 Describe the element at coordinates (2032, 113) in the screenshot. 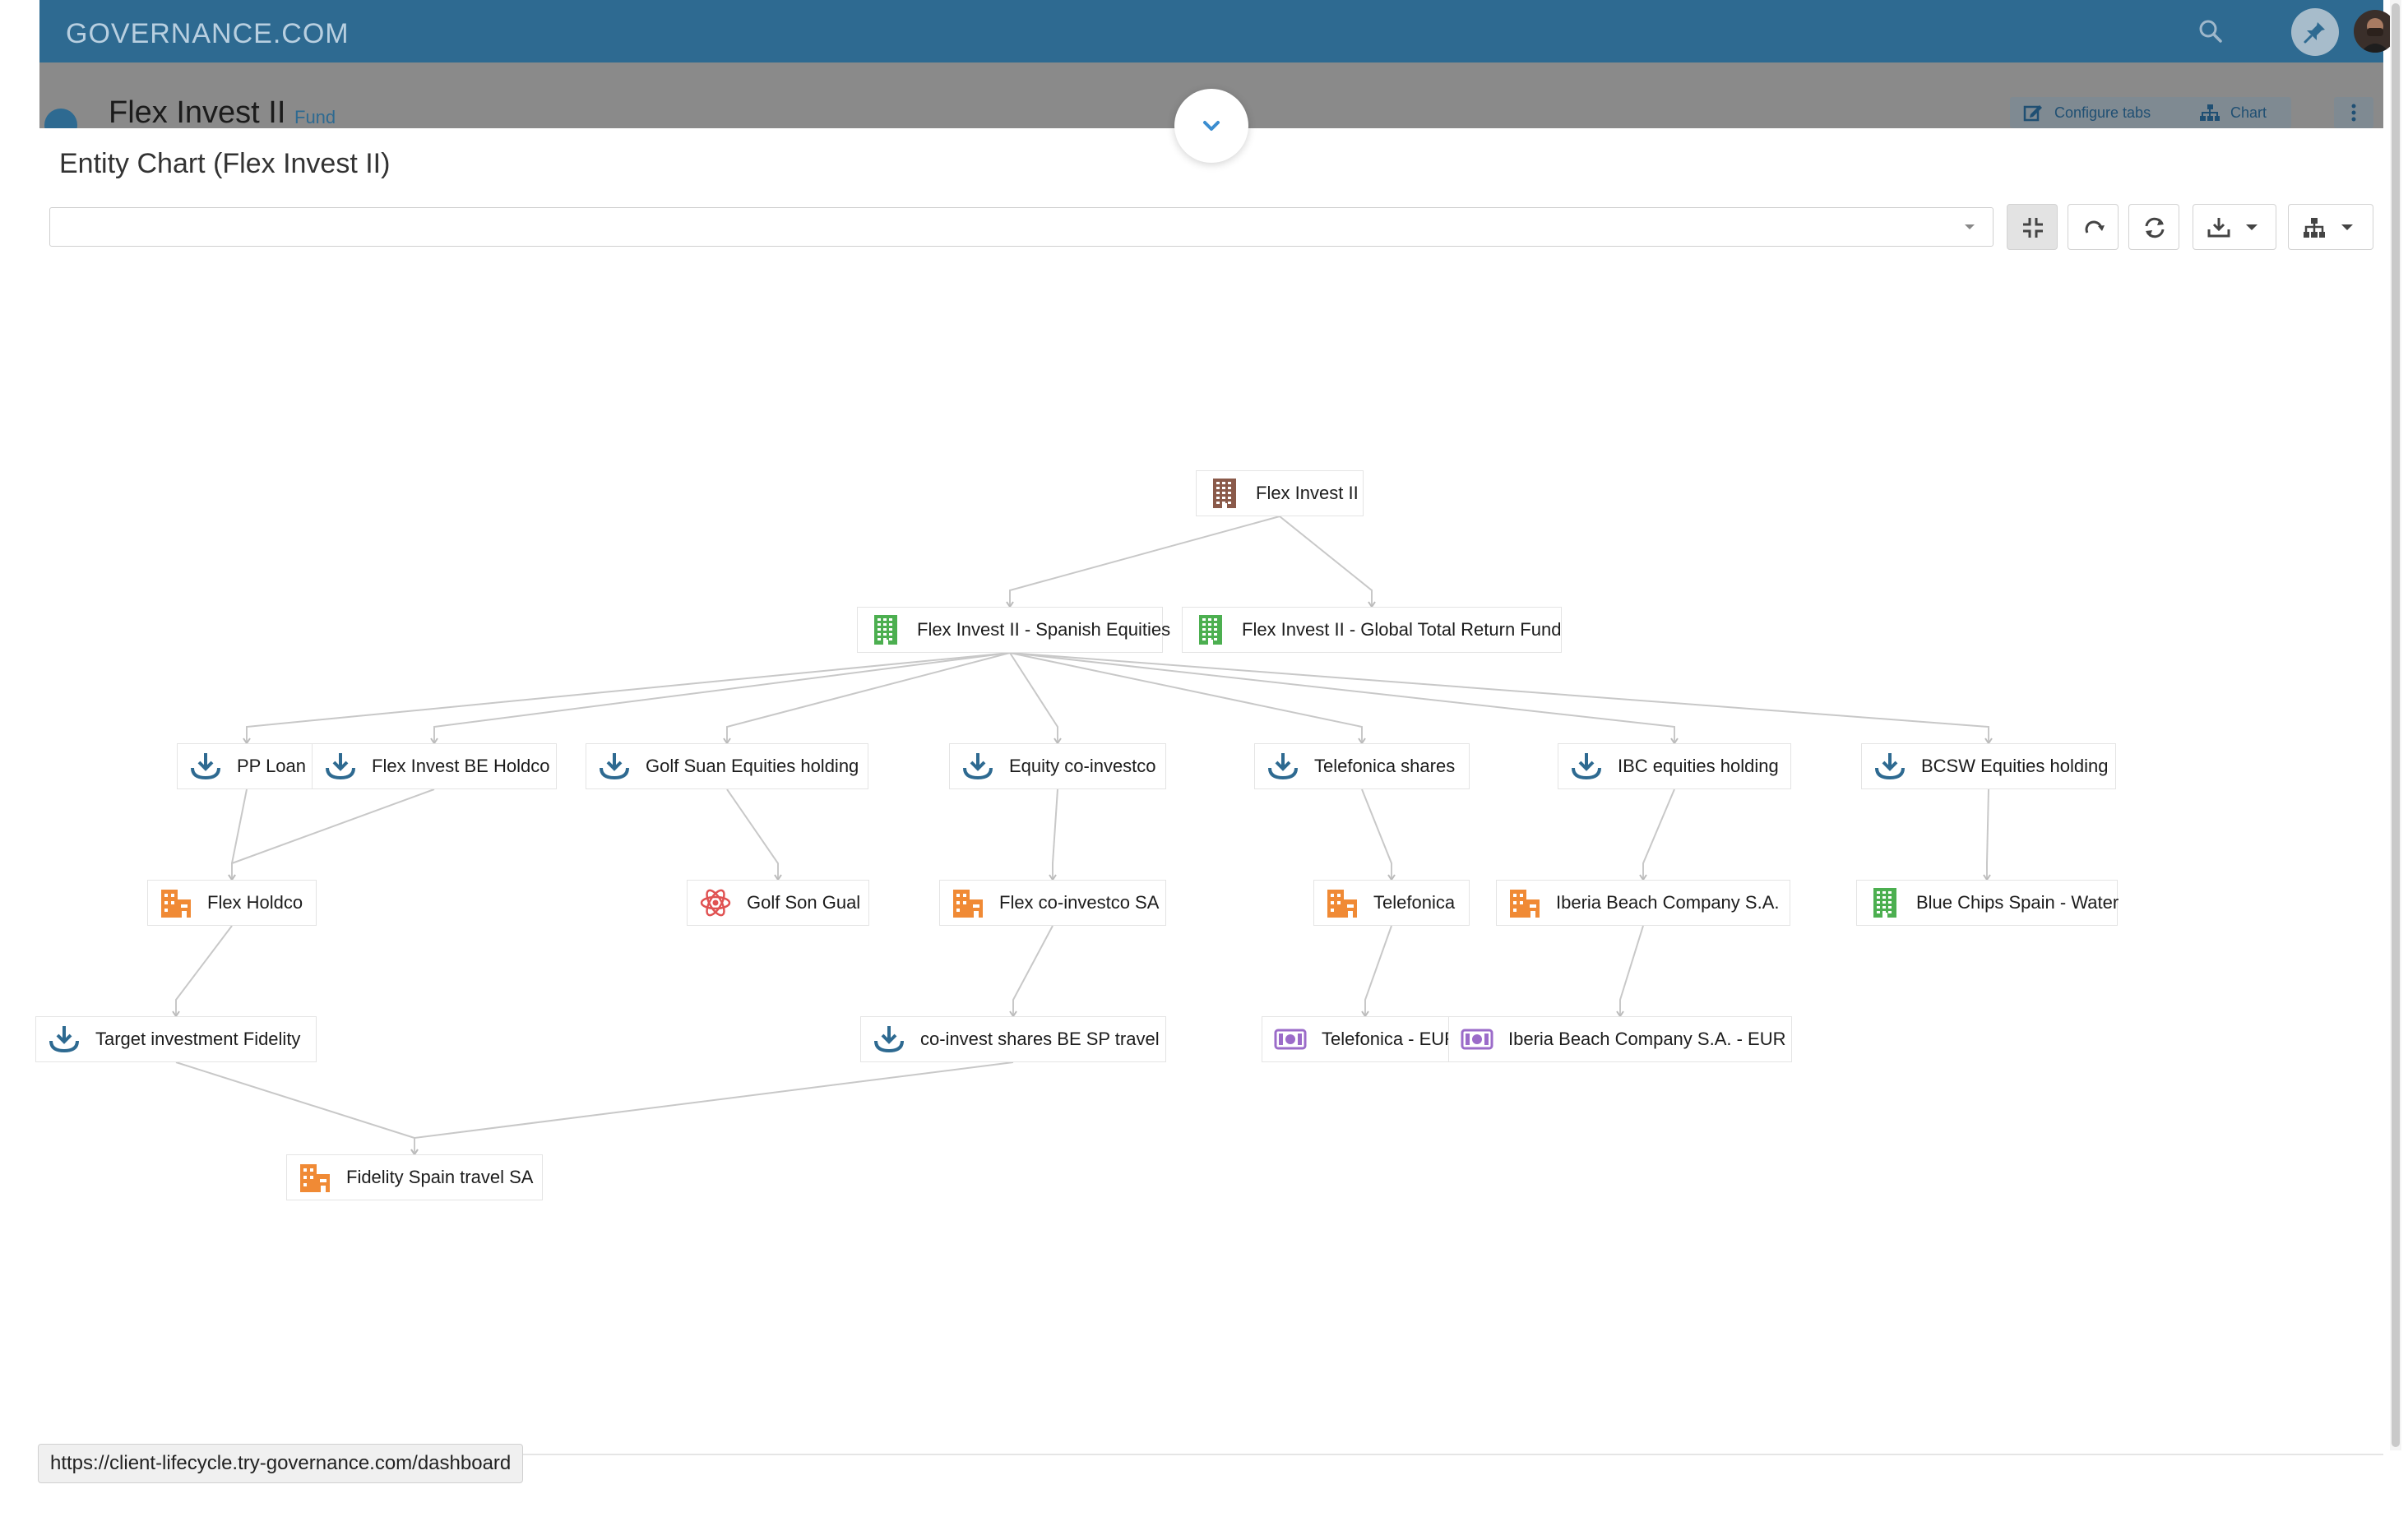

I see `edit-icon` at that location.